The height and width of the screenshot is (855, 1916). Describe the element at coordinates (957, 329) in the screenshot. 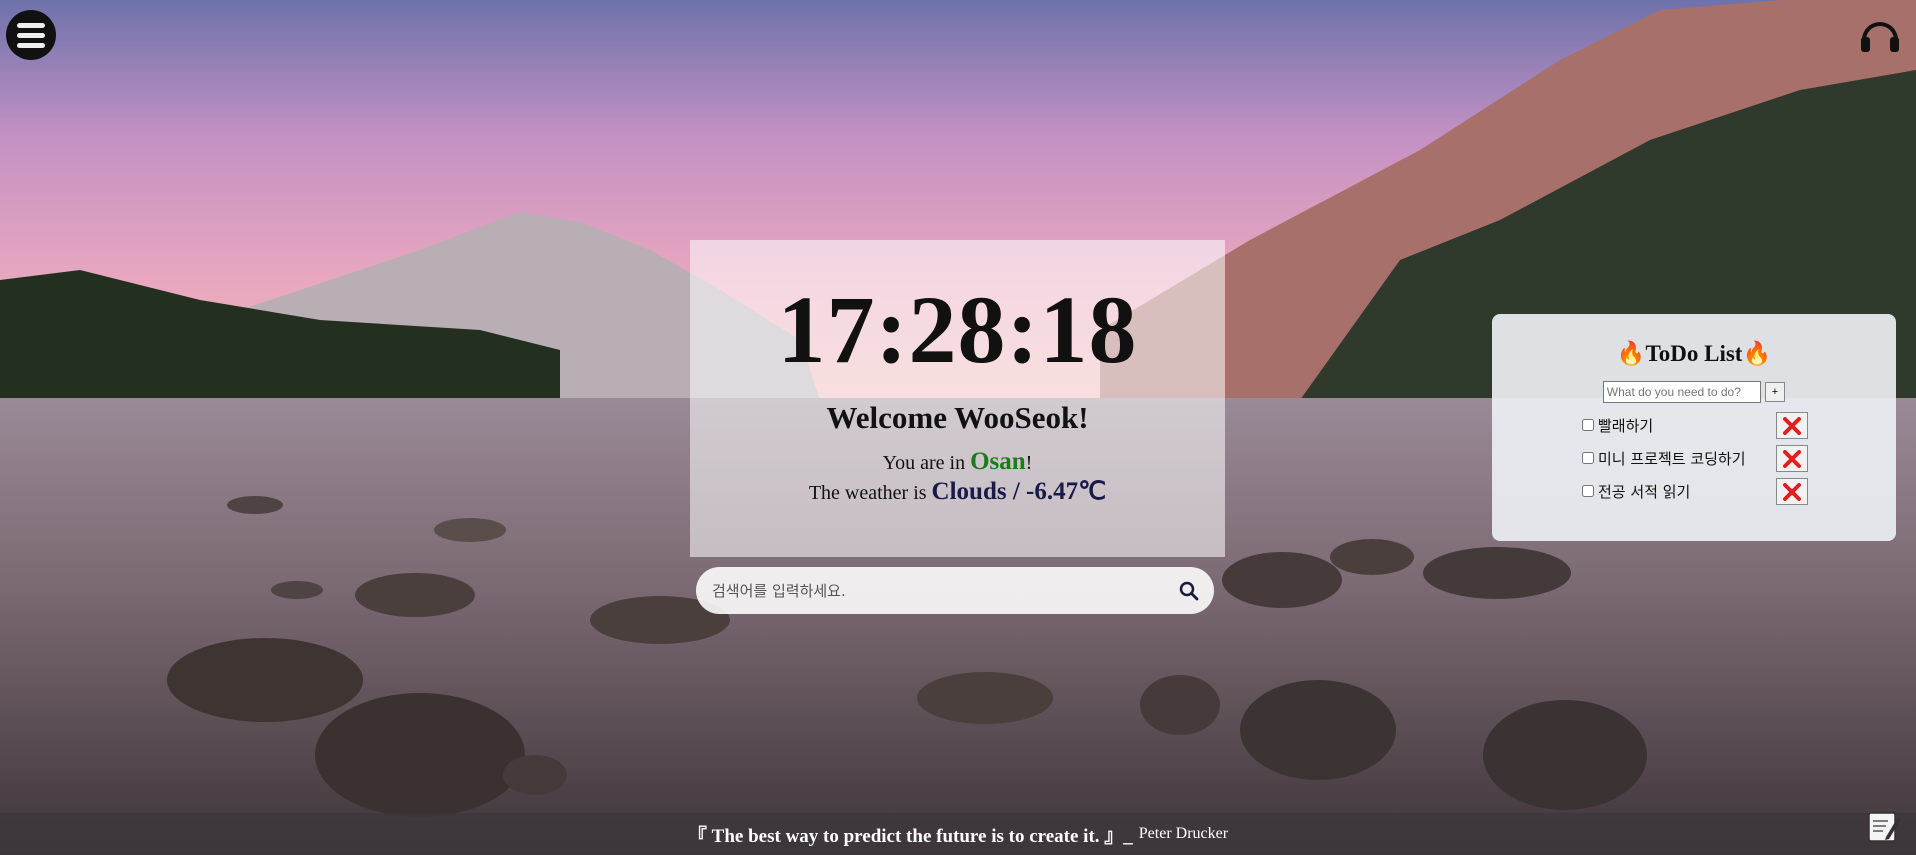

I see `clock: 17:28:18` at that location.